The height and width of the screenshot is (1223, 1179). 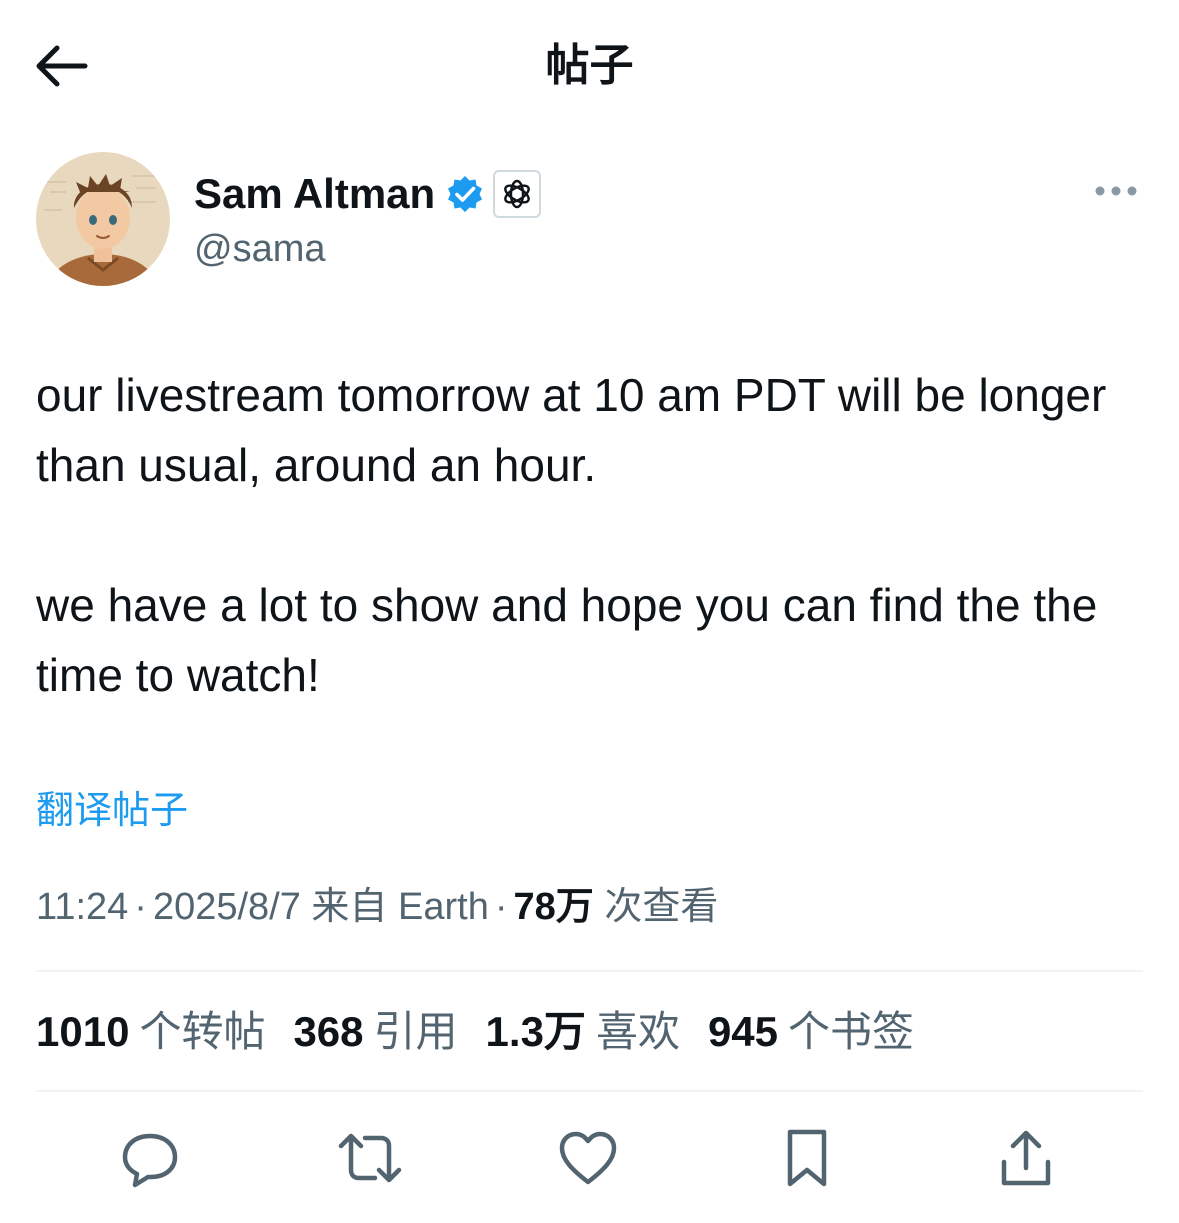 I want to click on post-date: 2025/8/7, so click(x=227, y=907).